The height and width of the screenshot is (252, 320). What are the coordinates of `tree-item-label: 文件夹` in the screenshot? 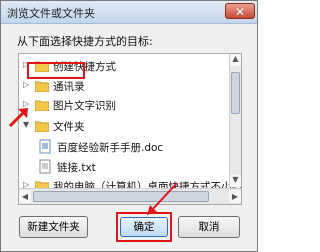 It's located at (69, 127).